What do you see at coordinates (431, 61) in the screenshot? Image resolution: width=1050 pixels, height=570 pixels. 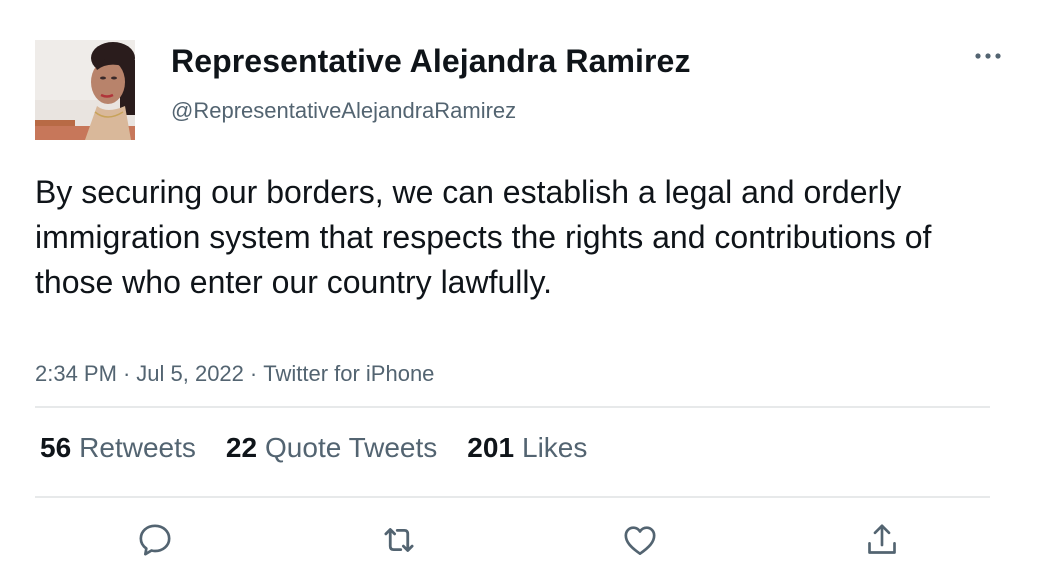 I see `author-display-name: Representative Alejandra Ramirez` at bounding box center [431, 61].